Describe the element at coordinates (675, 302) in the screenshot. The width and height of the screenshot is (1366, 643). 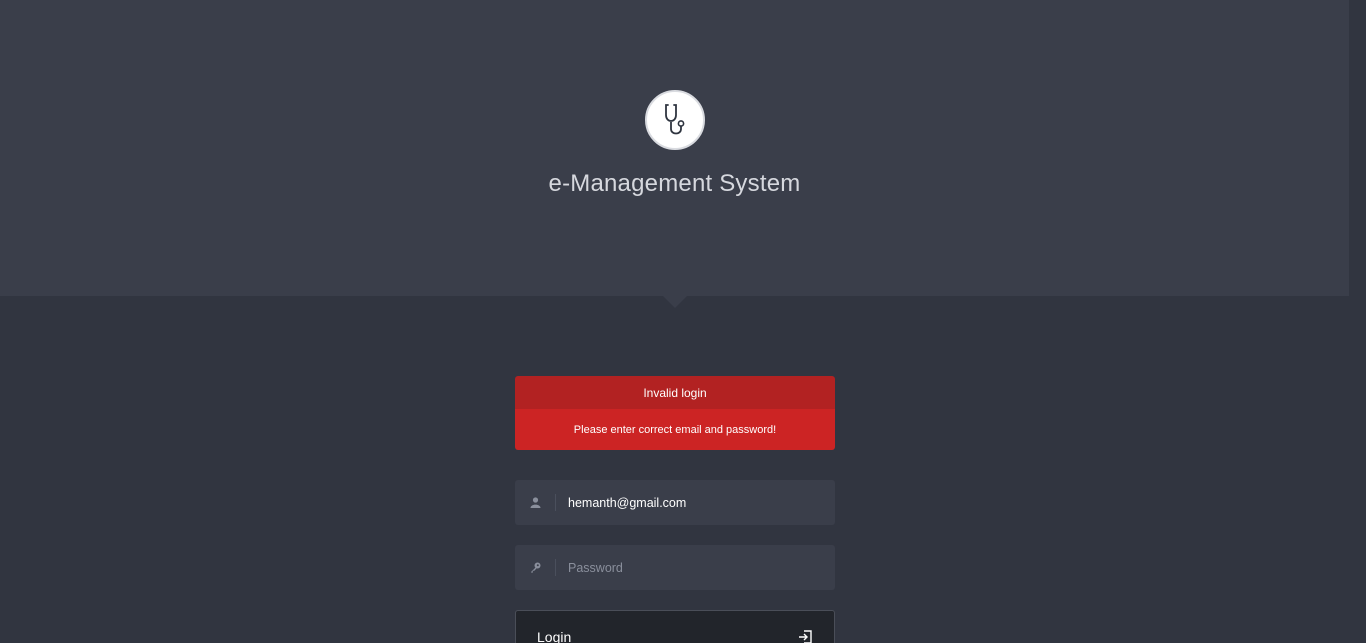
I see `header-pointer` at that location.